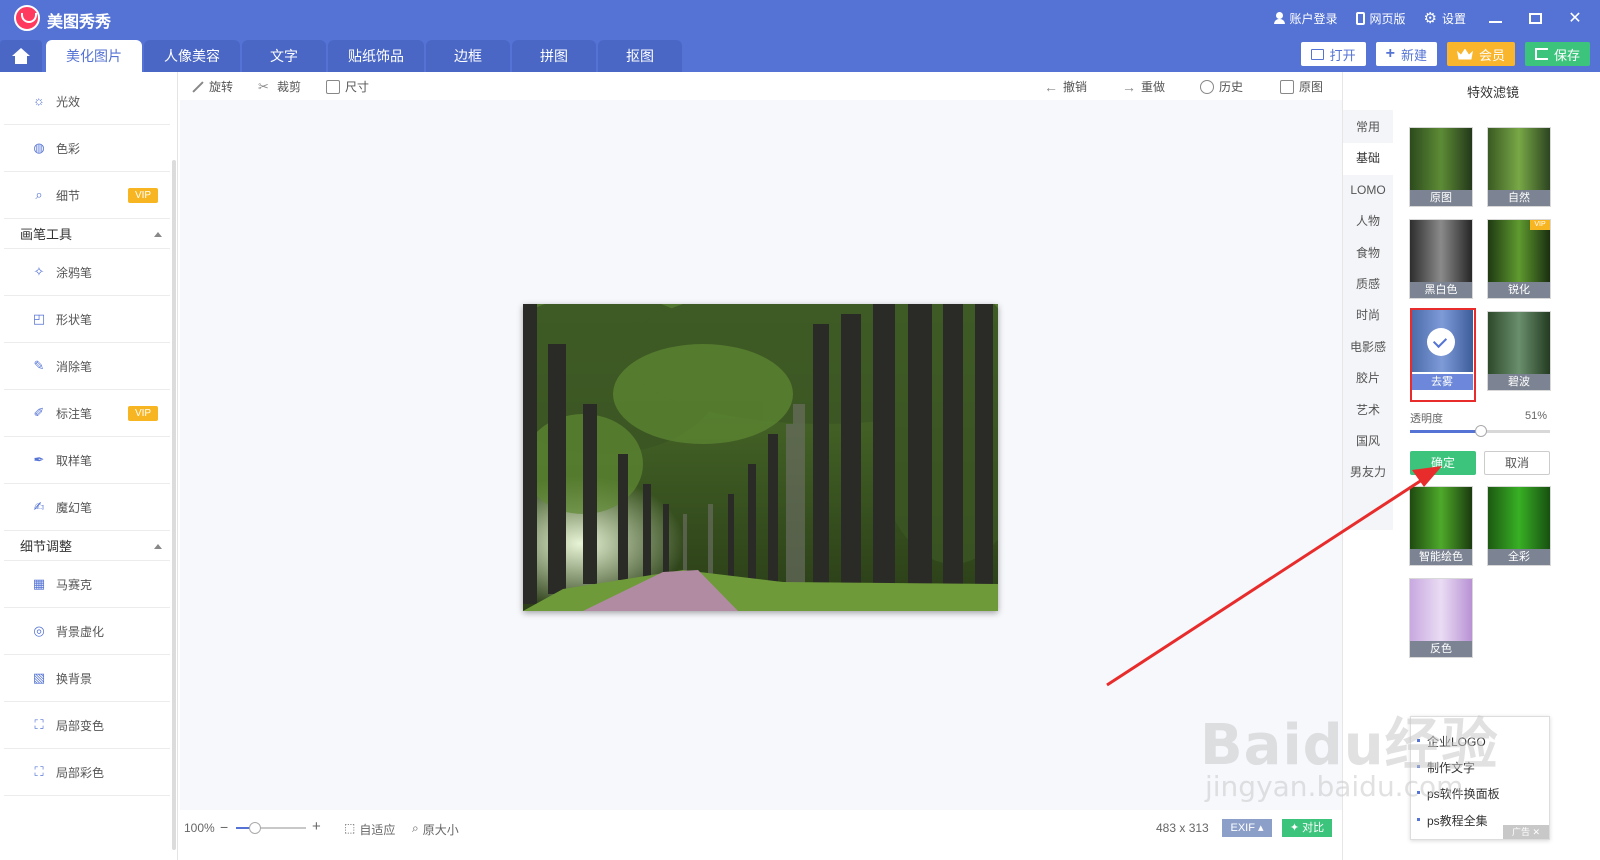 This screenshot has height=860, width=1600. What do you see at coordinates (197, 87) in the screenshot?
I see `rotate-icon` at bounding box center [197, 87].